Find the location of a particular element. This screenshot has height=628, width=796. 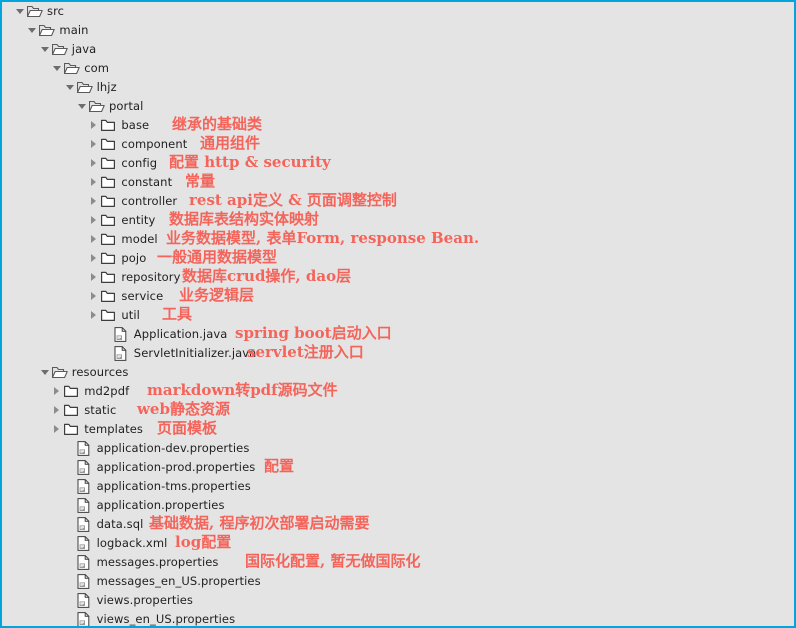

tree-row: component is located at coordinates (94, 144).